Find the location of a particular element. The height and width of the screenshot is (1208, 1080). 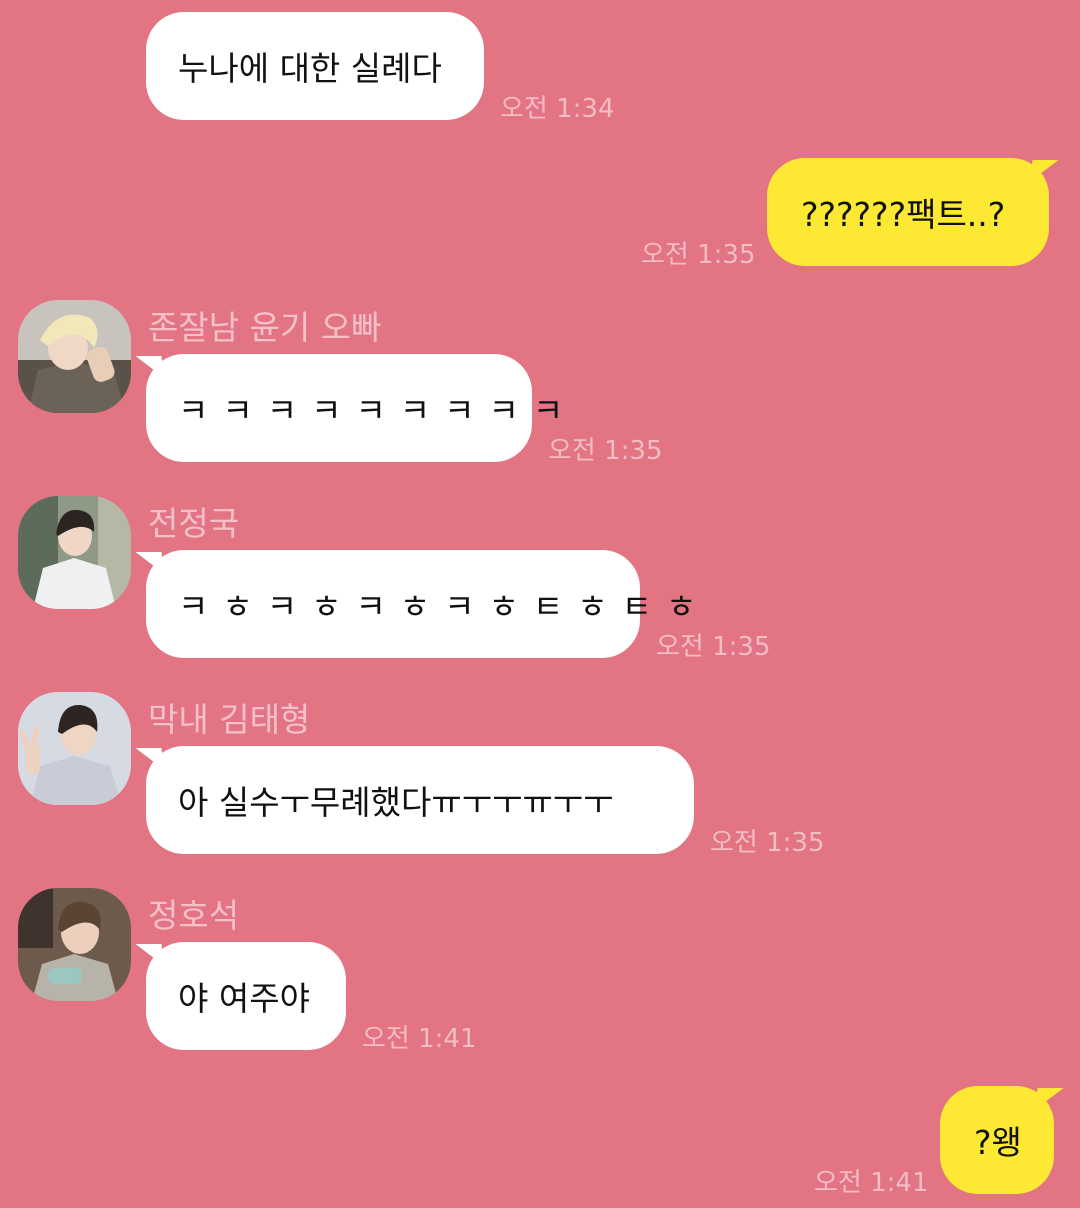

message-bubble-incoming: ㅋㅋㅋㅋㅋㅋㅋㅋㅋ is located at coordinates (354, 408).